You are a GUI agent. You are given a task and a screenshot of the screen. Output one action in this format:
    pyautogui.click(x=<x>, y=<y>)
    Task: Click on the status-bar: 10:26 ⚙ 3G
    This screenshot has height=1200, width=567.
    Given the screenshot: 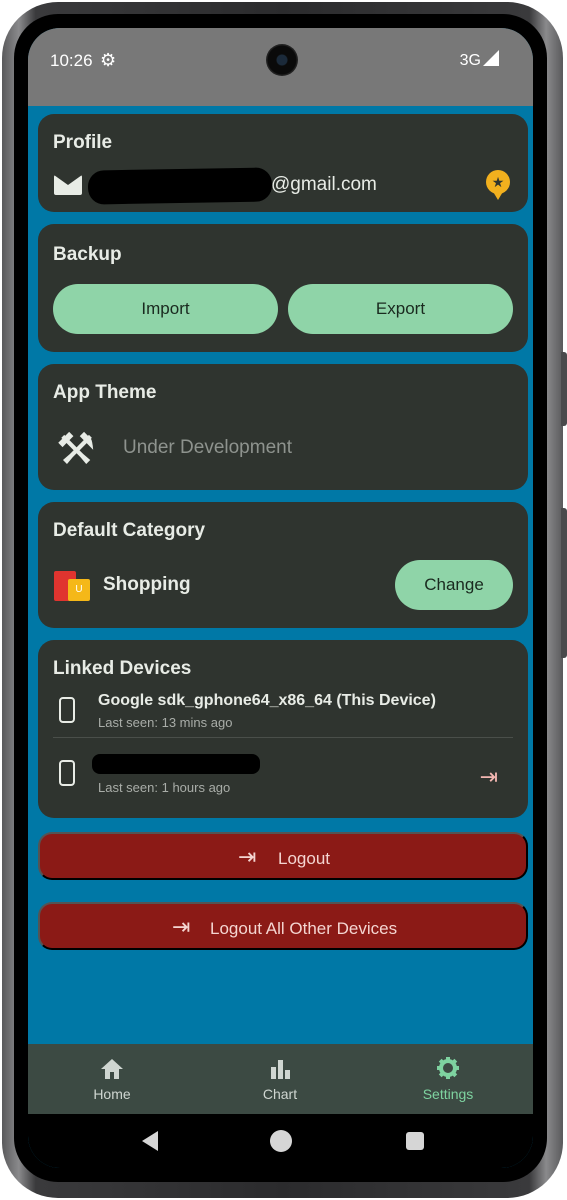 What is the action you would take?
    pyautogui.click(x=280, y=67)
    